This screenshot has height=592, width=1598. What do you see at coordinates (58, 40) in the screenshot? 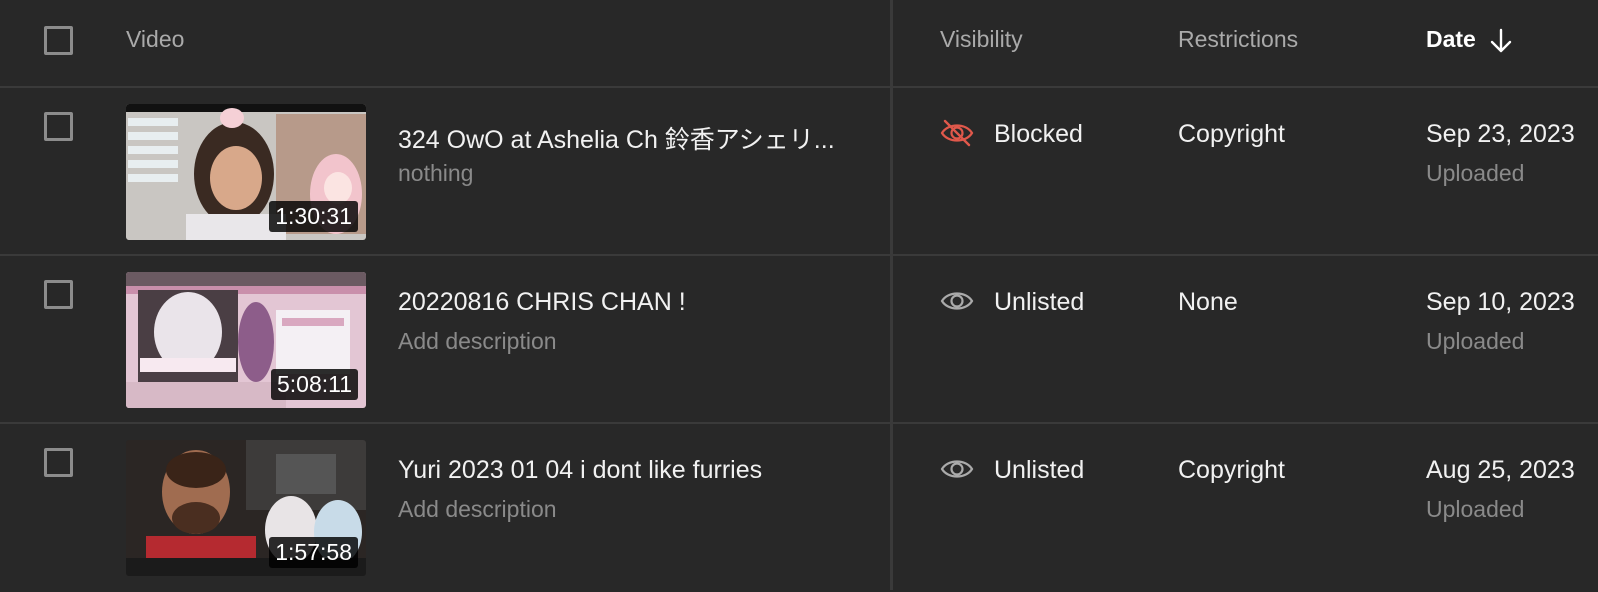
I see `select-all-checkbox` at bounding box center [58, 40].